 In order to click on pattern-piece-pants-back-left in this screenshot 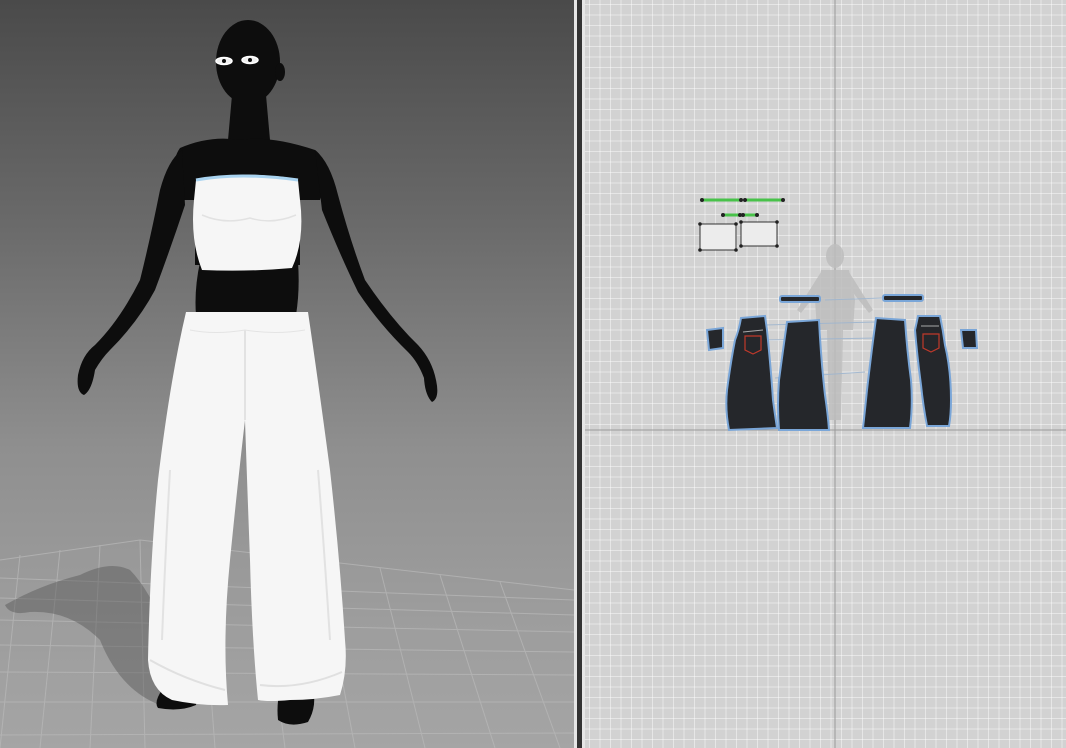, I will do `click(804, 374)`.